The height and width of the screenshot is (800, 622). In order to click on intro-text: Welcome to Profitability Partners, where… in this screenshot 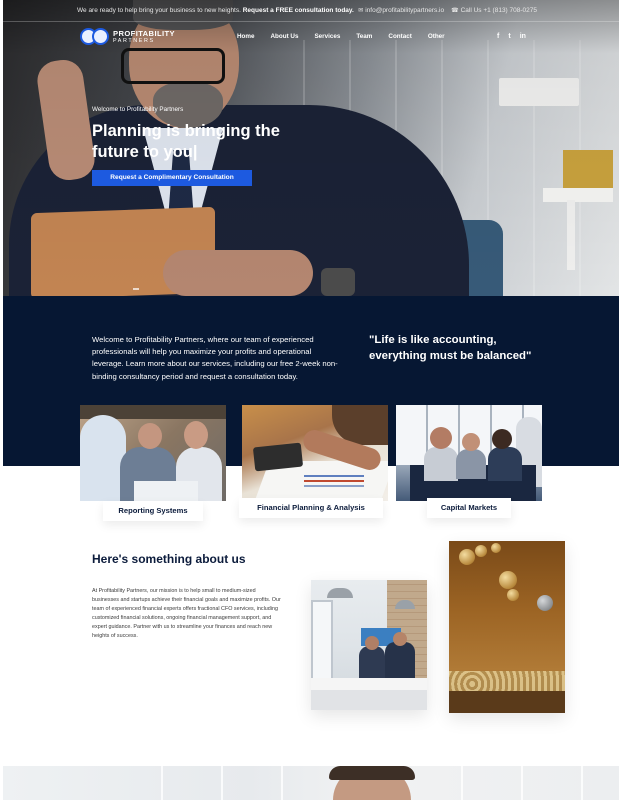, I will do `click(215, 358)`.